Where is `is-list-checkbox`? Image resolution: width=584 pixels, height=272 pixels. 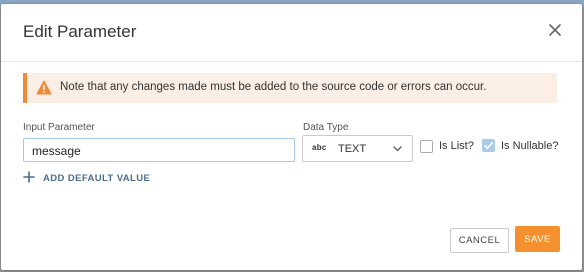 is-list-checkbox is located at coordinates (426, 146).